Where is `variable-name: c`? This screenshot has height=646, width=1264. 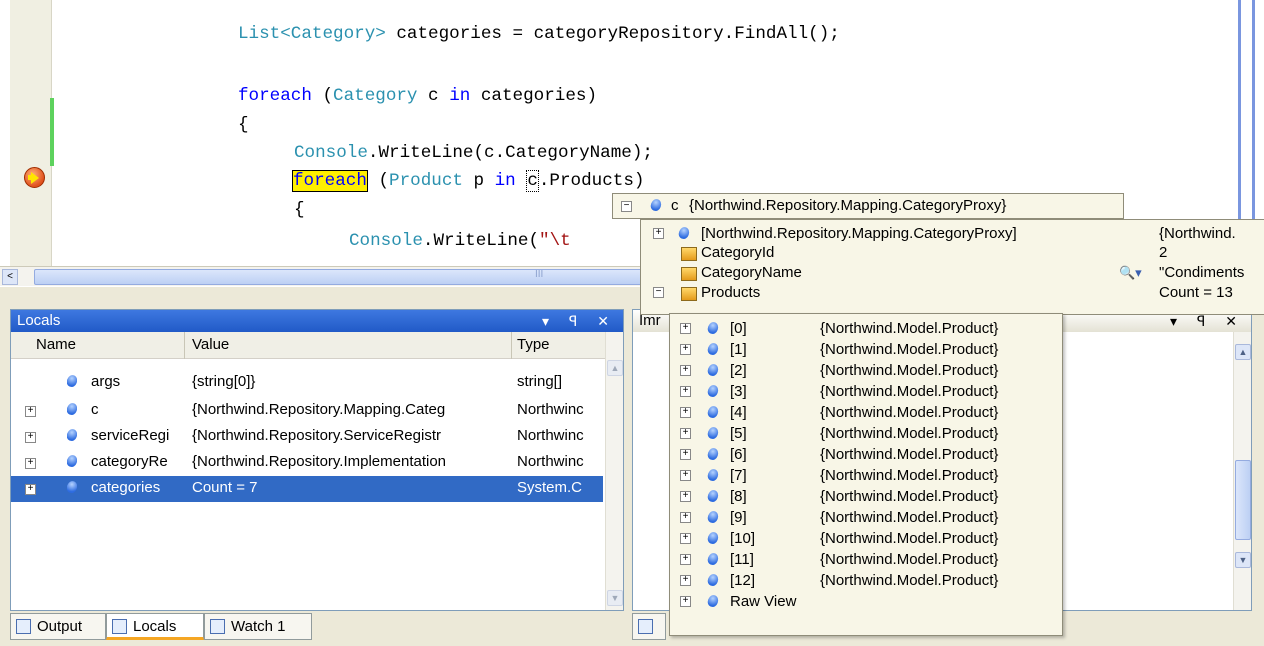
variable-name: c is located at coordinates (95, 409).